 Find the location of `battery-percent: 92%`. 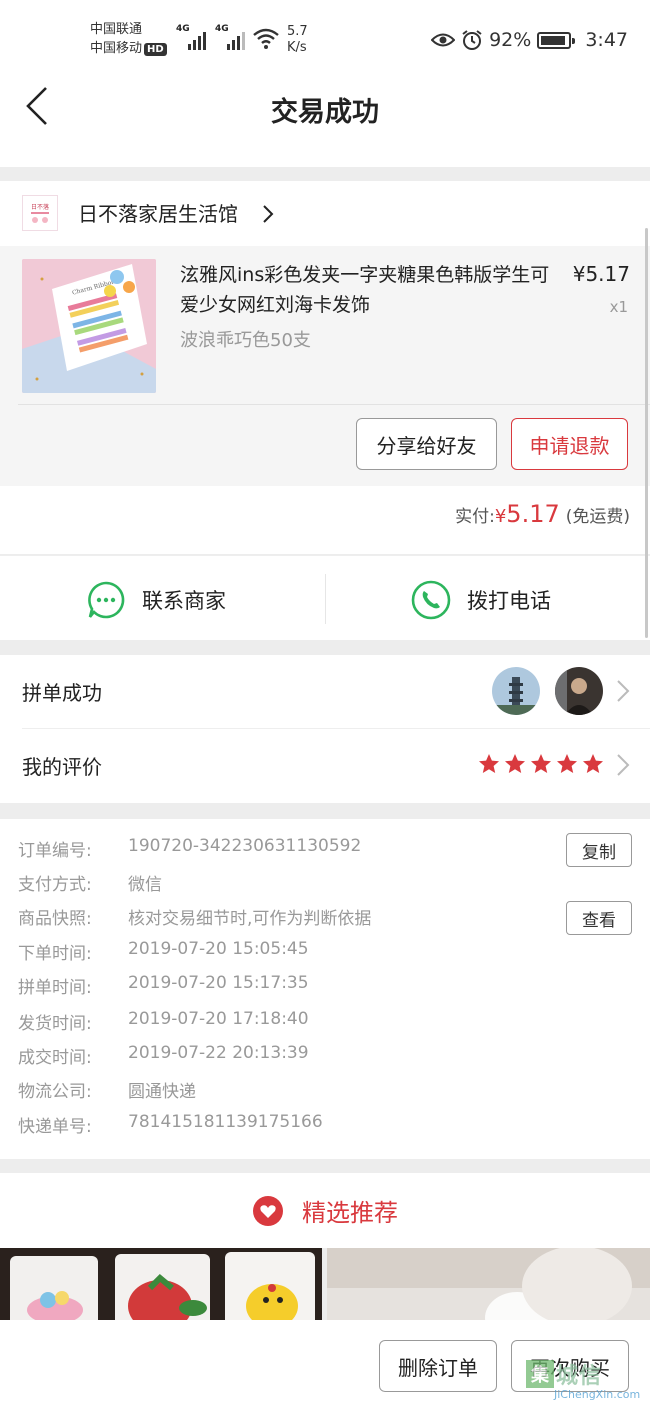

battery-percent: 92% is located at coordinates (510, 40).